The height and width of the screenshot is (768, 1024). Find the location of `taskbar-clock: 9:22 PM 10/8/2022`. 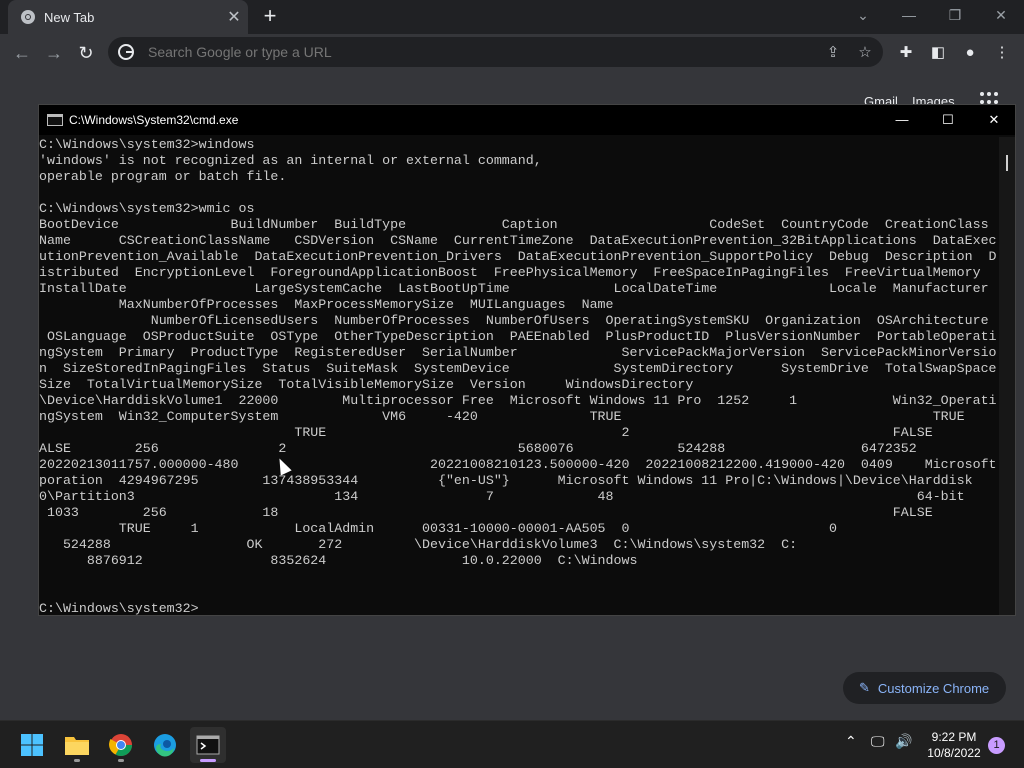

taskbar-clock: 9:22 PM 10/8/2022 is located at coordinates (954, 745).